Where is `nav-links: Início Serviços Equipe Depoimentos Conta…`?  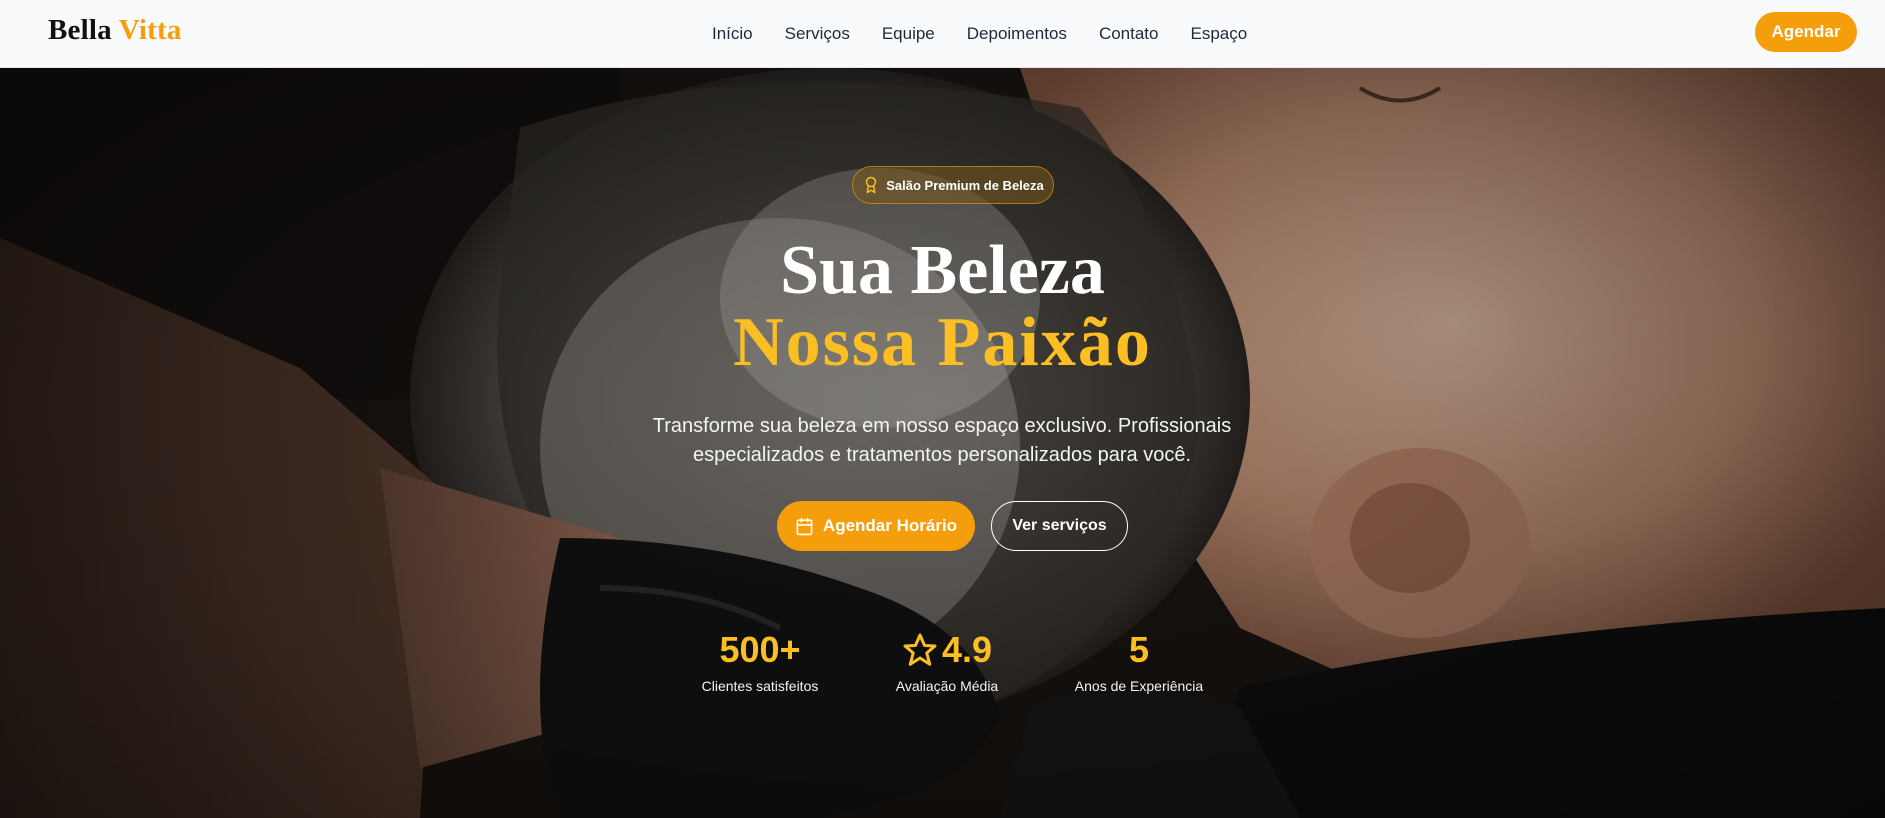 nav-links: Início Serviços Equipe Depoimentos Conta… is located at coordinates (995, 34).